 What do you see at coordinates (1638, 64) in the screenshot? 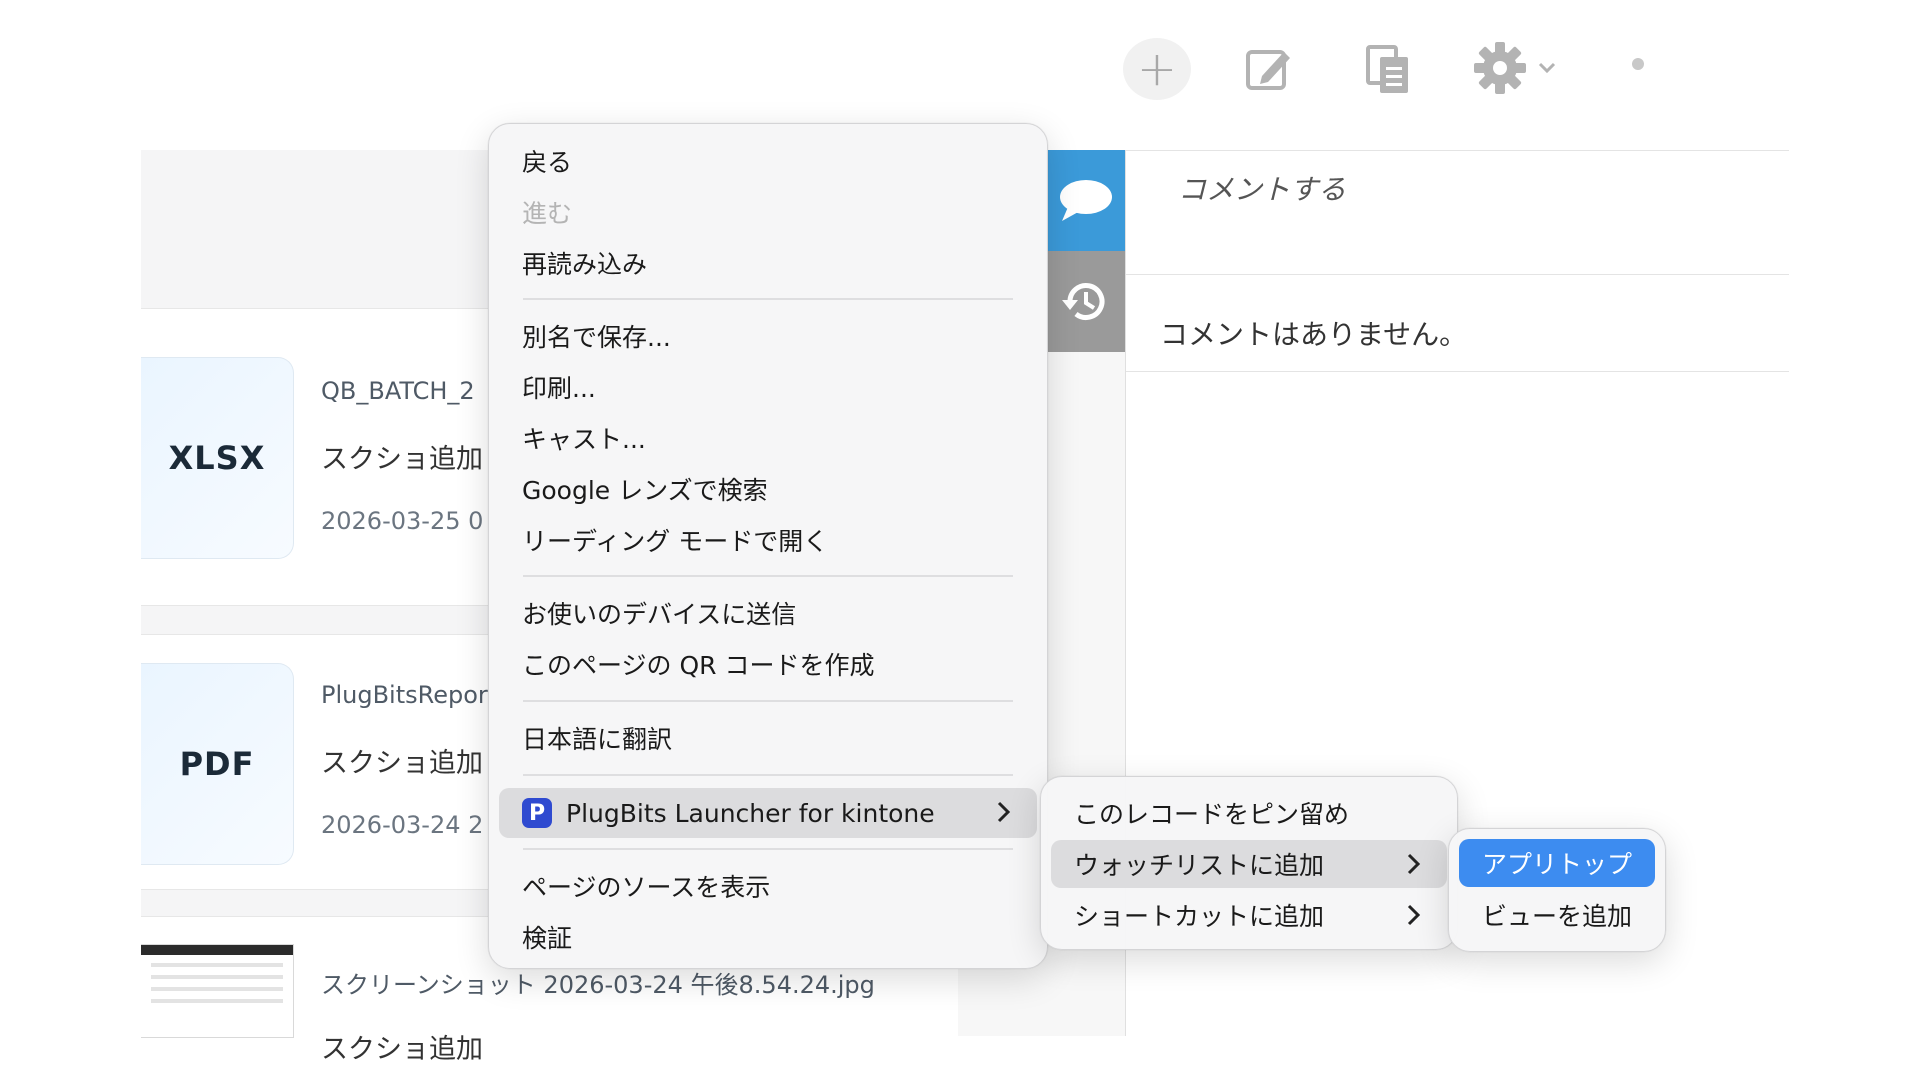
I see `more-dot-icon` at bounding box center [1638, 64].